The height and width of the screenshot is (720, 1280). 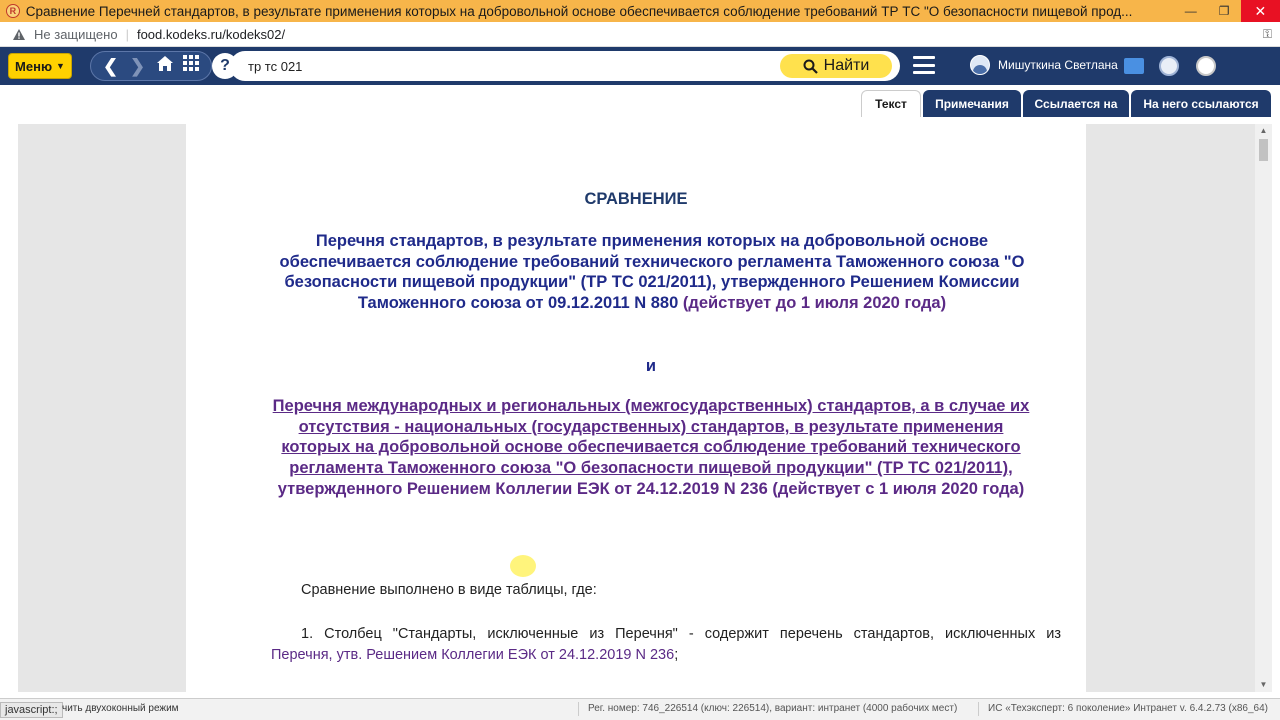 What do you see at coordinates (138, 66) in the screenshot?
I see `forward-arrow-icon: ❯` at bounding box center [138, 66].